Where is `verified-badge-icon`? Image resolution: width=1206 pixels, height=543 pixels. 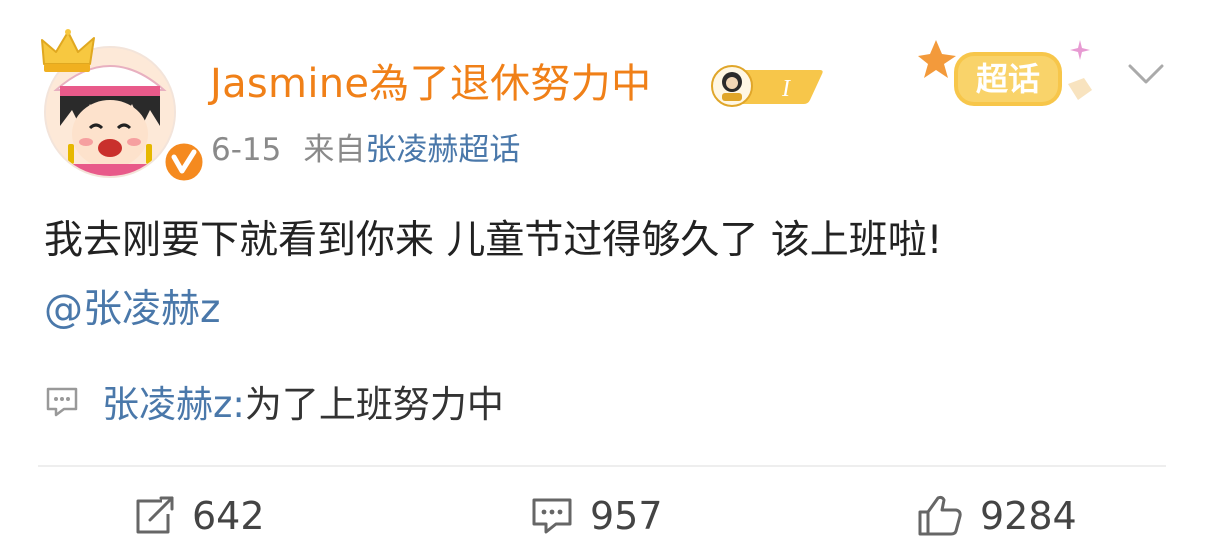
verified-badge-icon is located at coordinates (184, 162).